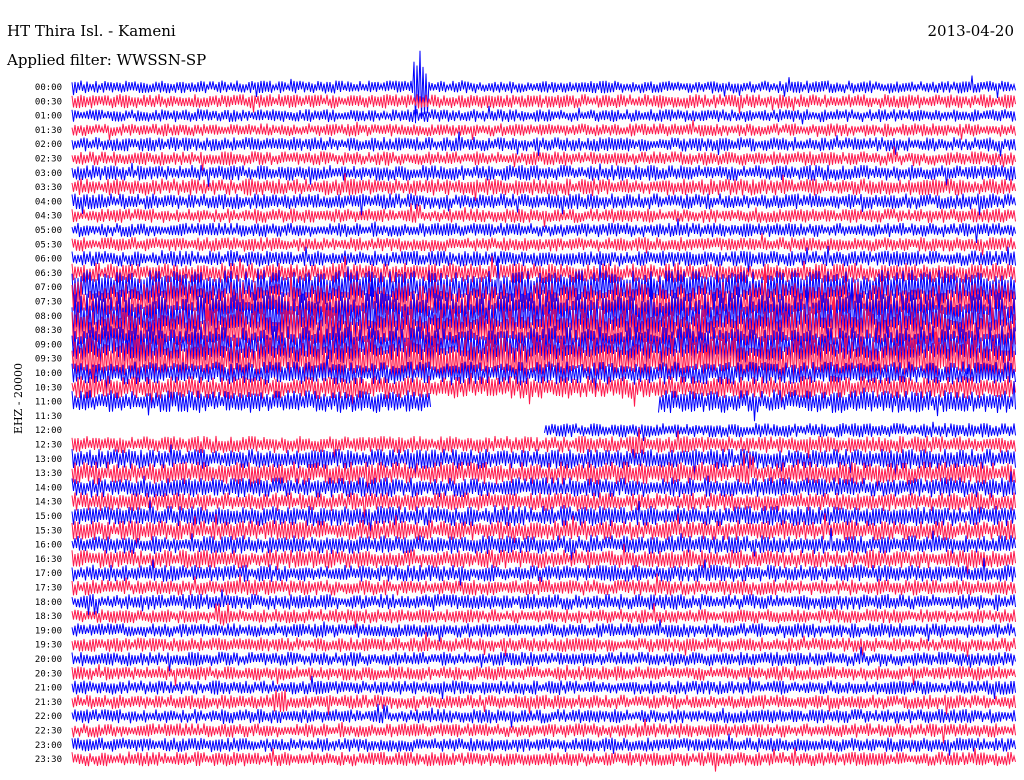 Image resolution: width=1024 pixels, height=780 pixels. I want to click on time-tick-label: 23:00, so click(48, 746).